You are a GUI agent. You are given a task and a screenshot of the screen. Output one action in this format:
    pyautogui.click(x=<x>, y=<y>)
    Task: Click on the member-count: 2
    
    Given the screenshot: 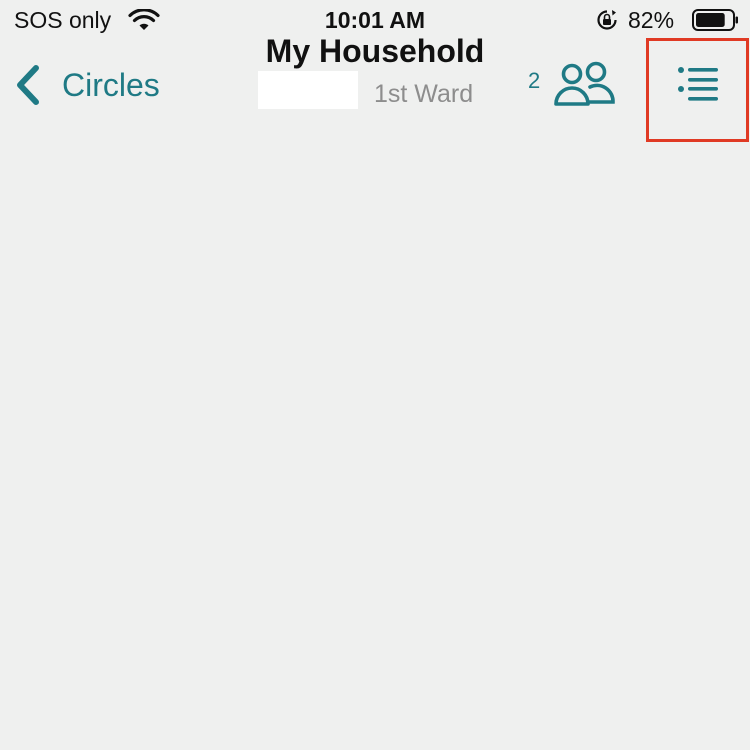 What is the action you would take?
    pyautogui.click(x=534, y=80)
    